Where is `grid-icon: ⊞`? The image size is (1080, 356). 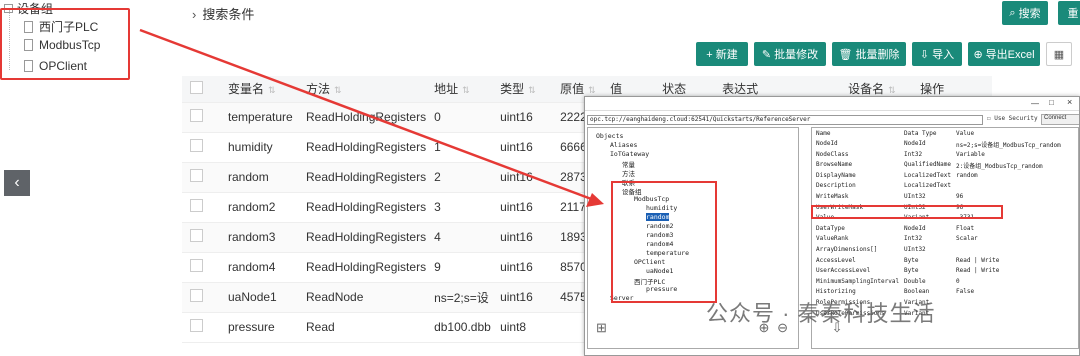 grid-icon: ⊞ is located at coordinates (601, 327).